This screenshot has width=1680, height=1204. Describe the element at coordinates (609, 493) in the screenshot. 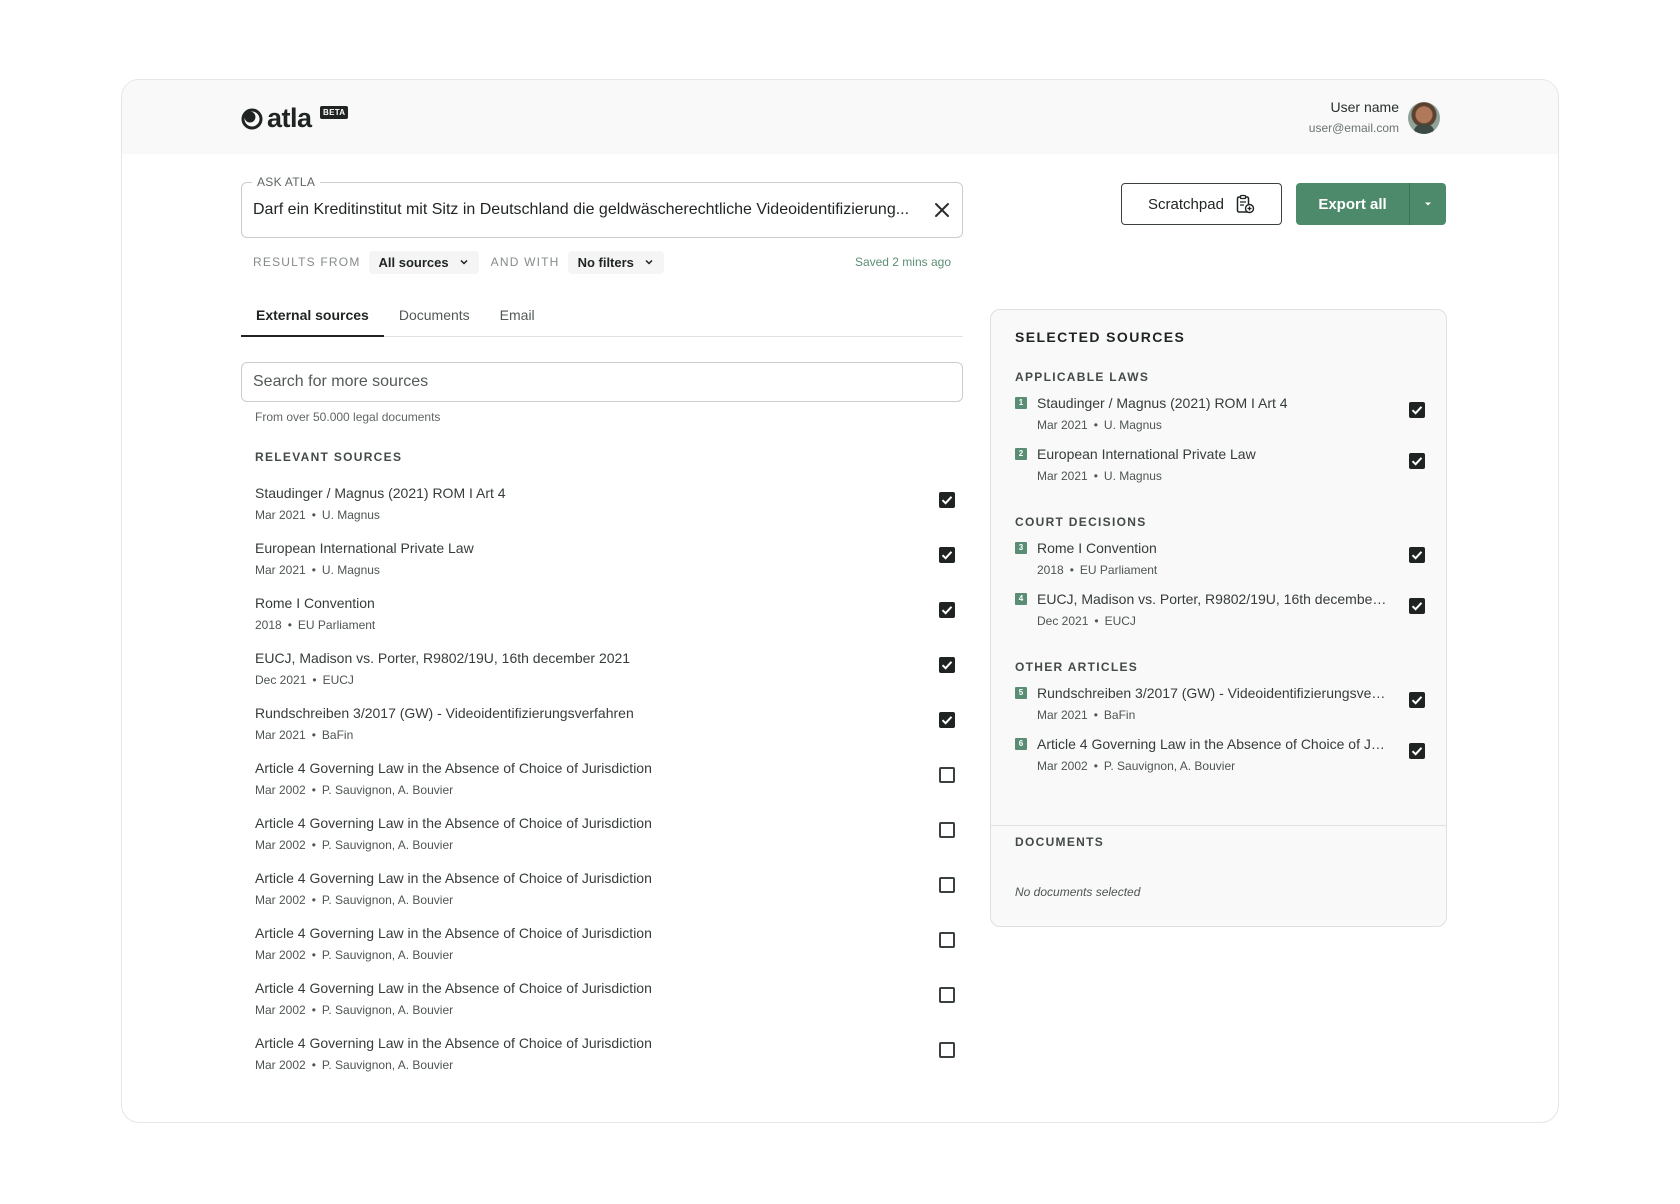

I see `source-title: Staudinger / Magnus (2021) ROM I Art 4` at that location.